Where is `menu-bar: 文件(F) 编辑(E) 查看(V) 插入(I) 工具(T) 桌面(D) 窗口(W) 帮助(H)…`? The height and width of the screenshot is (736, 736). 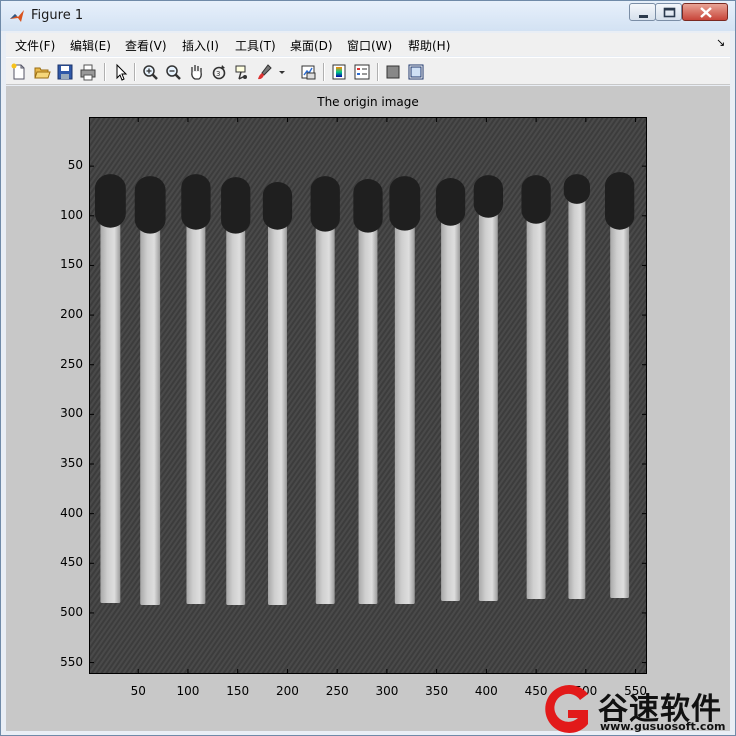
menu-bar: 文件(F) 编辑(E) 查看(V) 插入(I) 工具(T) 桌面(D) 窗口(W) 帮助(H)… is located at coordinates (368, 44).